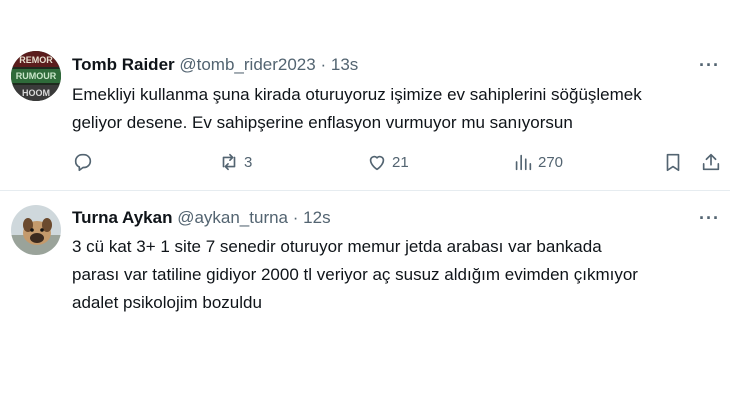 This screenshot has height=420, width=730. Describe the element at coordinates (248, 162) in the screenshot. I see `retweet-count: 3` at that location.